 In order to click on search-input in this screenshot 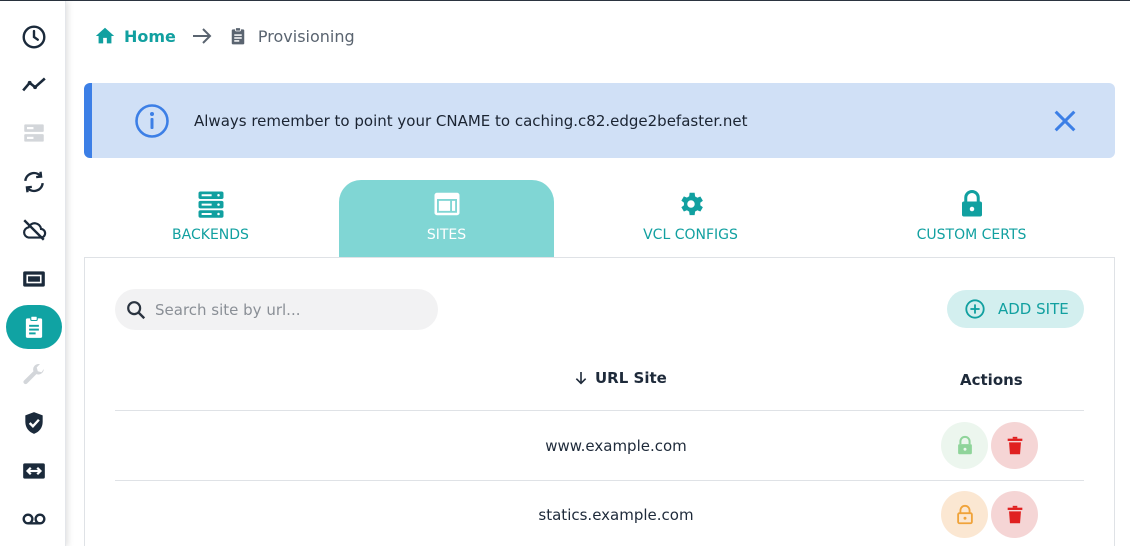, I will do `click(285, 309)`.